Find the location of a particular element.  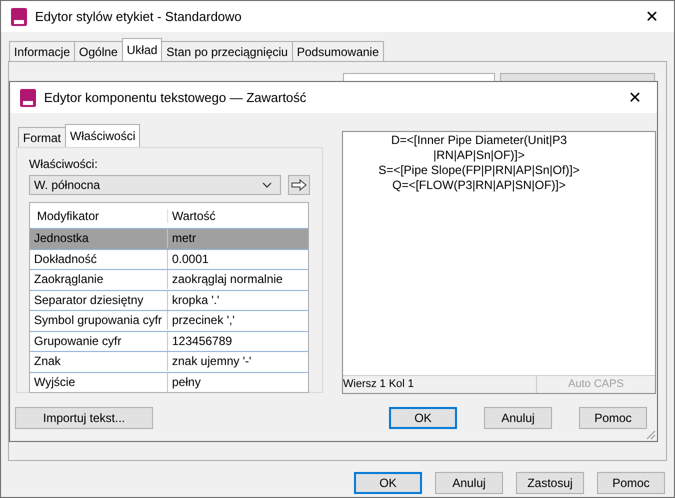

field-label: Właściwości: is located at coordinates (64, 164).